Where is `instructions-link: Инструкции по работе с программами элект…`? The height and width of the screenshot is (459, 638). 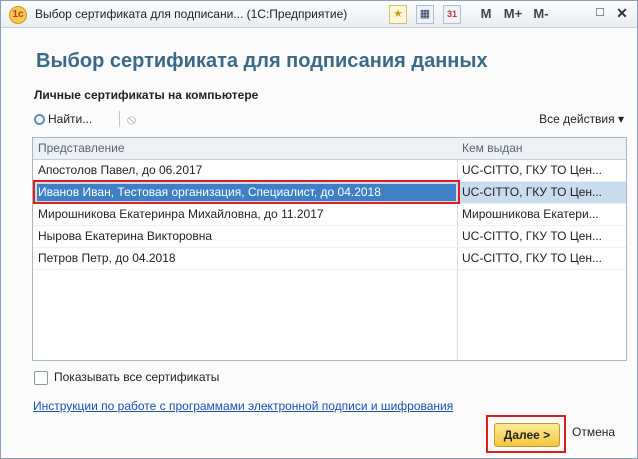
instructions-link: Инструкции по работе с программами элект… is located at coordinates (243, 406).